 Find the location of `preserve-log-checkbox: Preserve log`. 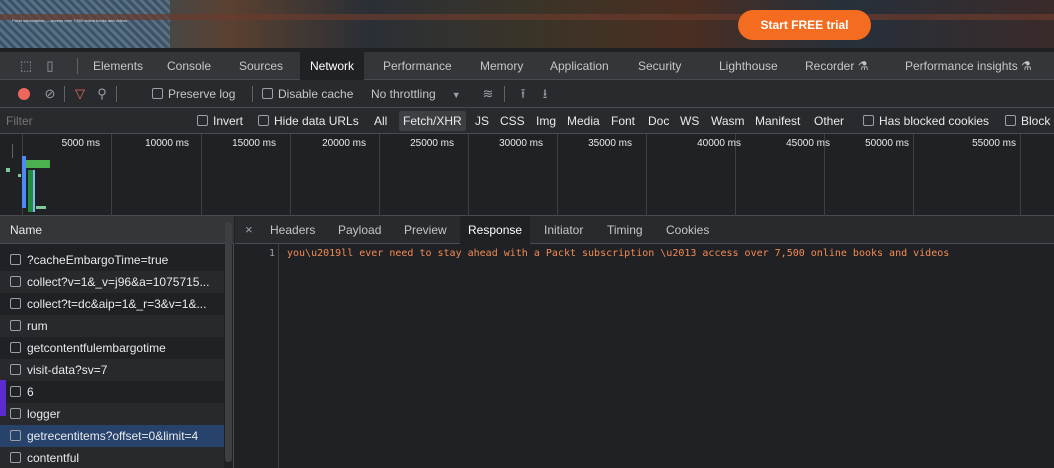

preserve-log-checkbox: Preserve log is located at coordinates (193, 94).